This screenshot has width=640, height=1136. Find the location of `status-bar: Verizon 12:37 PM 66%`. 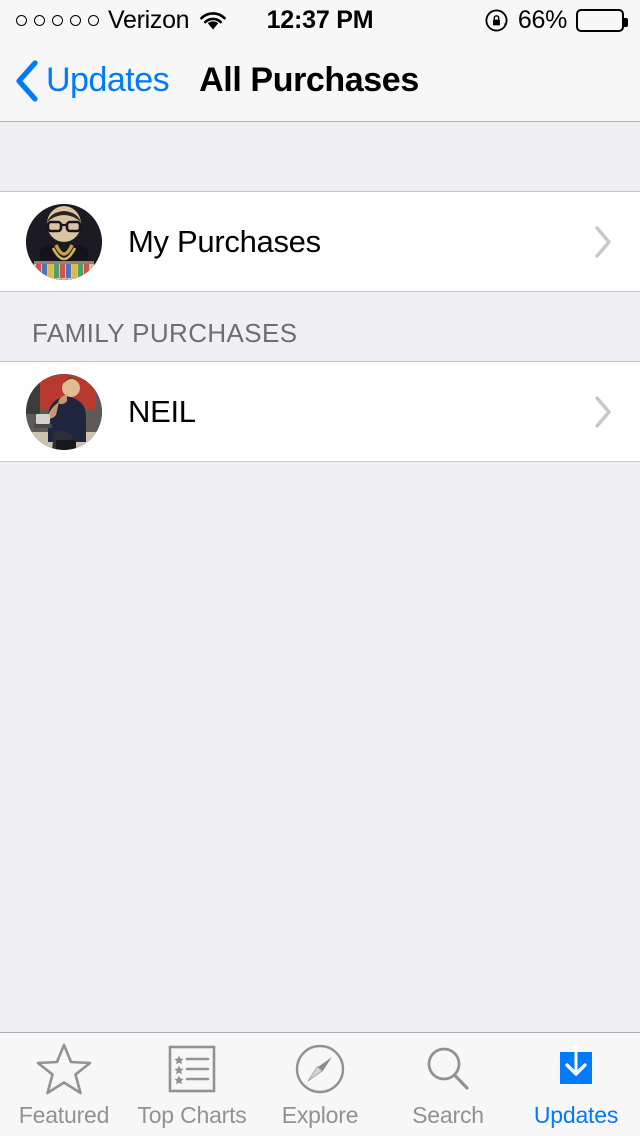

status-bar: Verizon 12:37 PM 66% is located at coordinates (320, 20).